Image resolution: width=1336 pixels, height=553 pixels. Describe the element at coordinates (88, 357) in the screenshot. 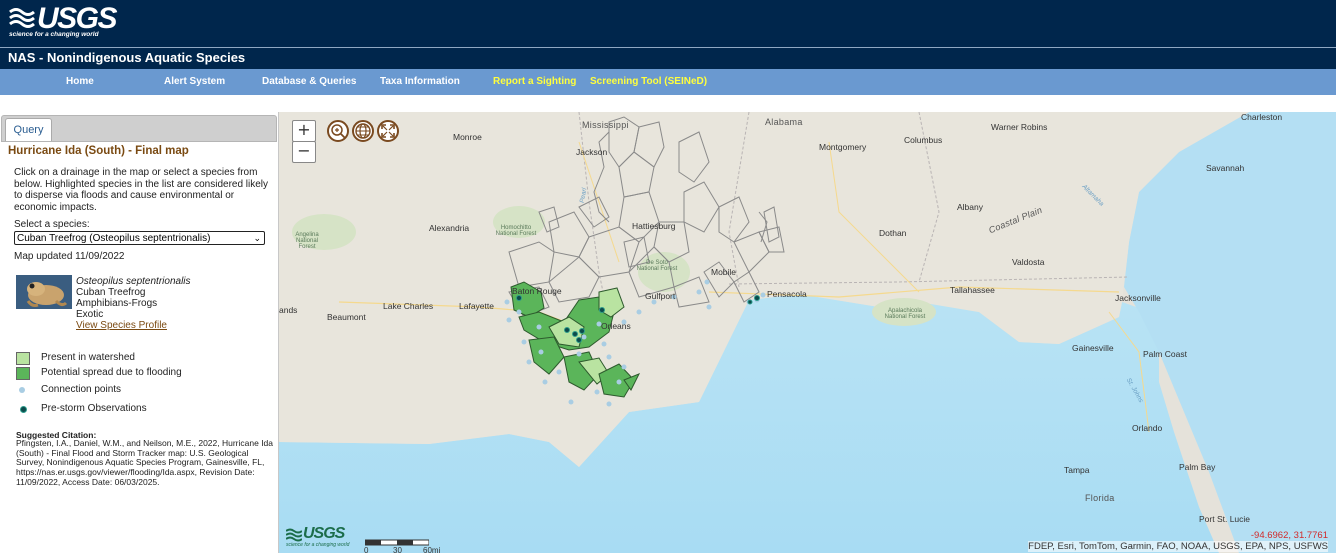

I see `legend-present-label: Present in watershed` at that location.